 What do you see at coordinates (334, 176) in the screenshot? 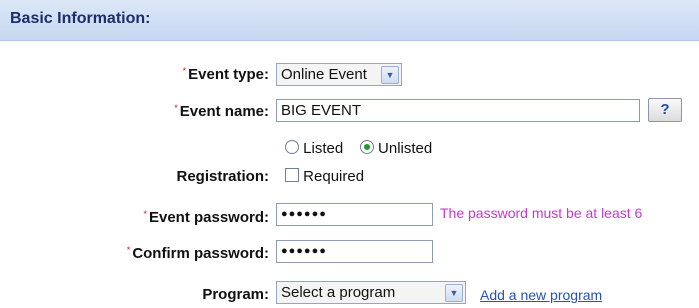
I see `required-checkbox-label: Required` at bounding box center [334, 176].